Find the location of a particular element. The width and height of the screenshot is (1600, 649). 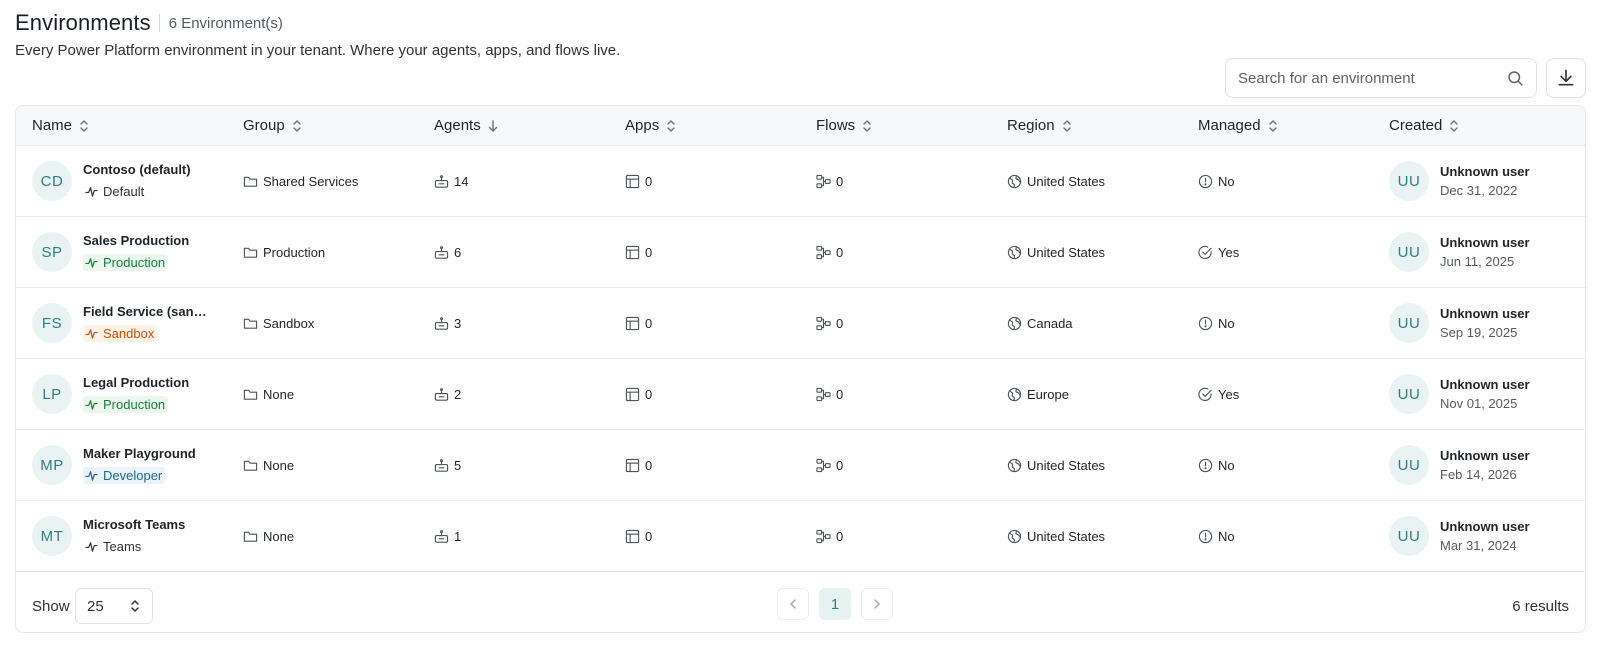

page-button-current: 1 is located at coordinates (835, 604).